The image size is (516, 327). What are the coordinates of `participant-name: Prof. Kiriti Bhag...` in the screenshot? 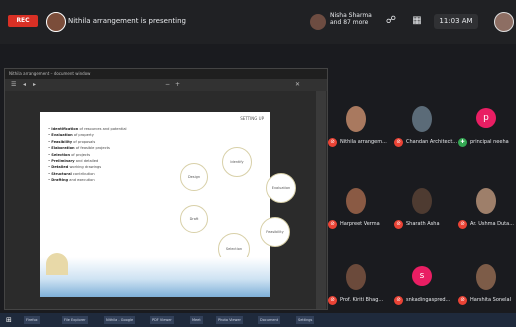 It's located at (362, 300).